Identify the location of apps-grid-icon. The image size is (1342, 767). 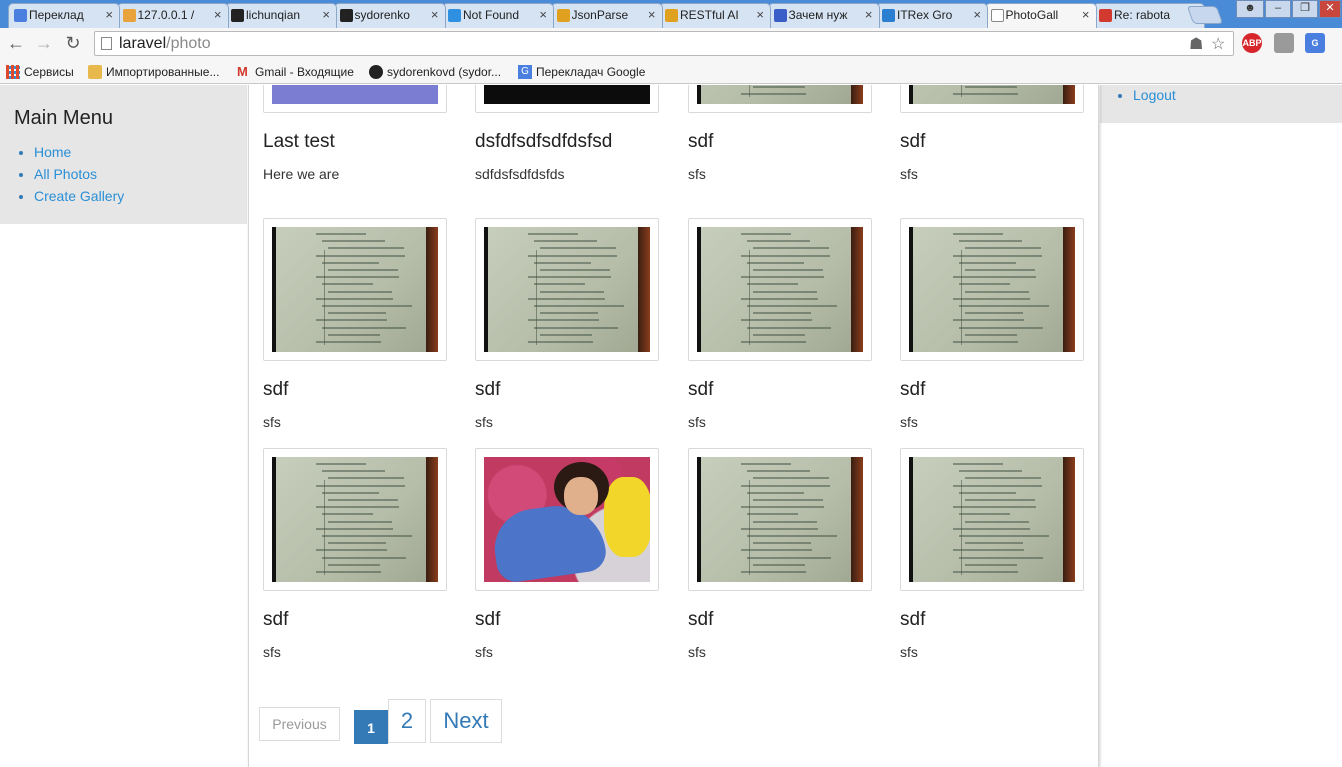
(13, 72).